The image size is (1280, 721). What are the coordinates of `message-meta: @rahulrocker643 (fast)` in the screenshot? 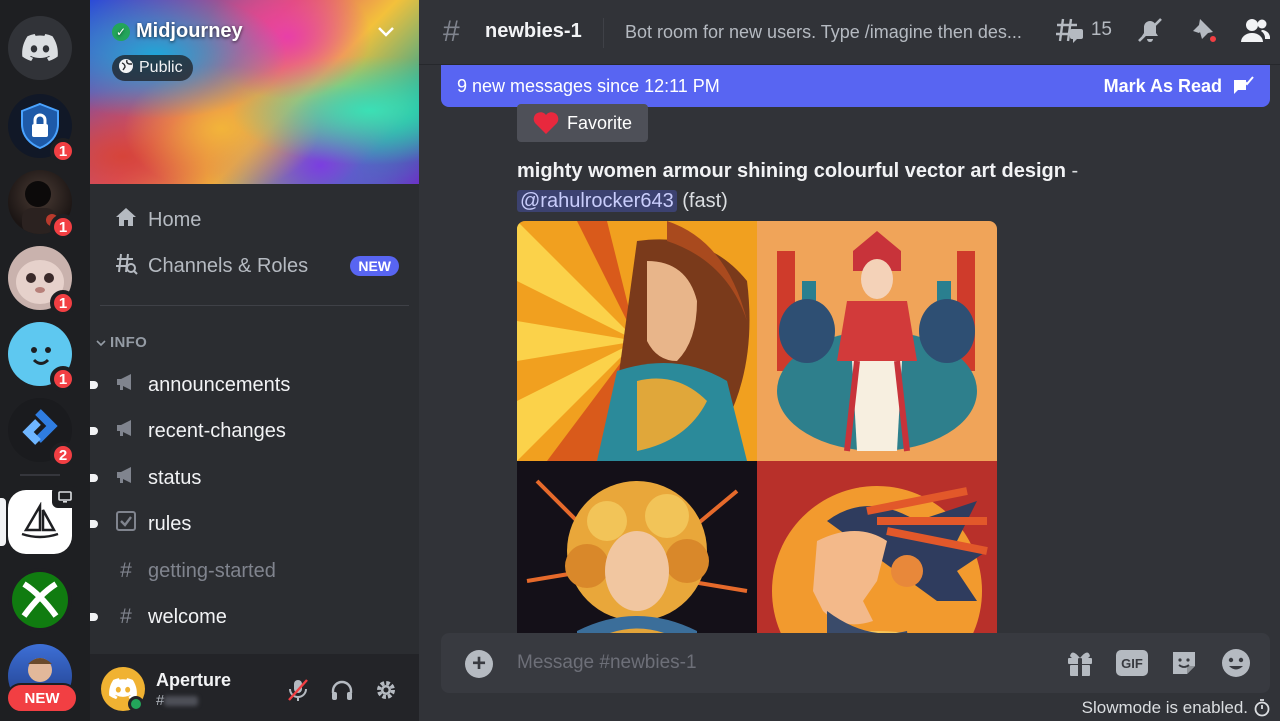 It's located at (622, 201).